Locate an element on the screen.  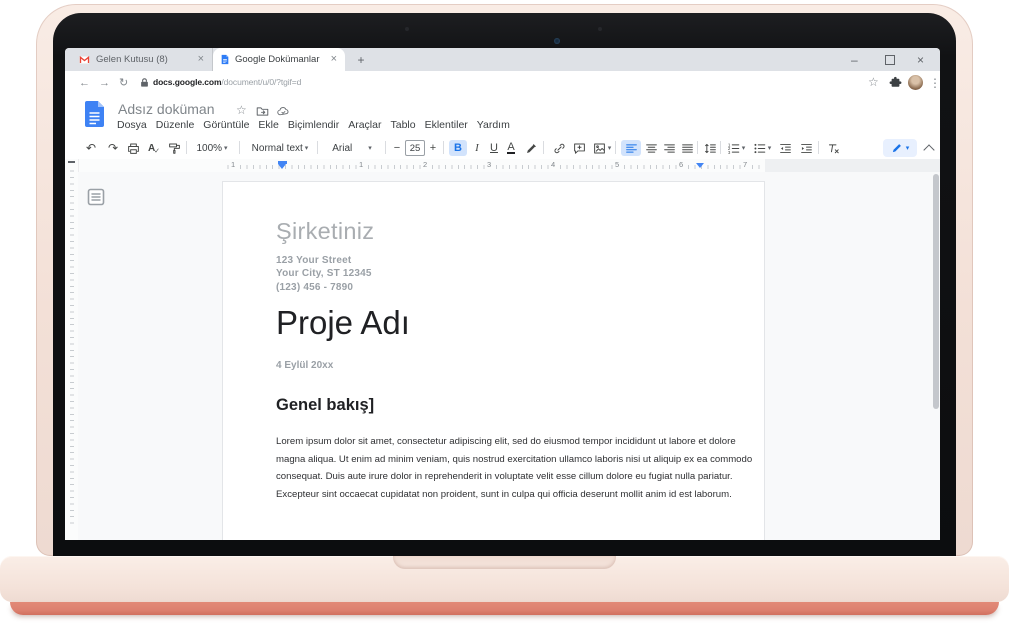
font-select: Arial ▾ is located at coordinates (352, 148).